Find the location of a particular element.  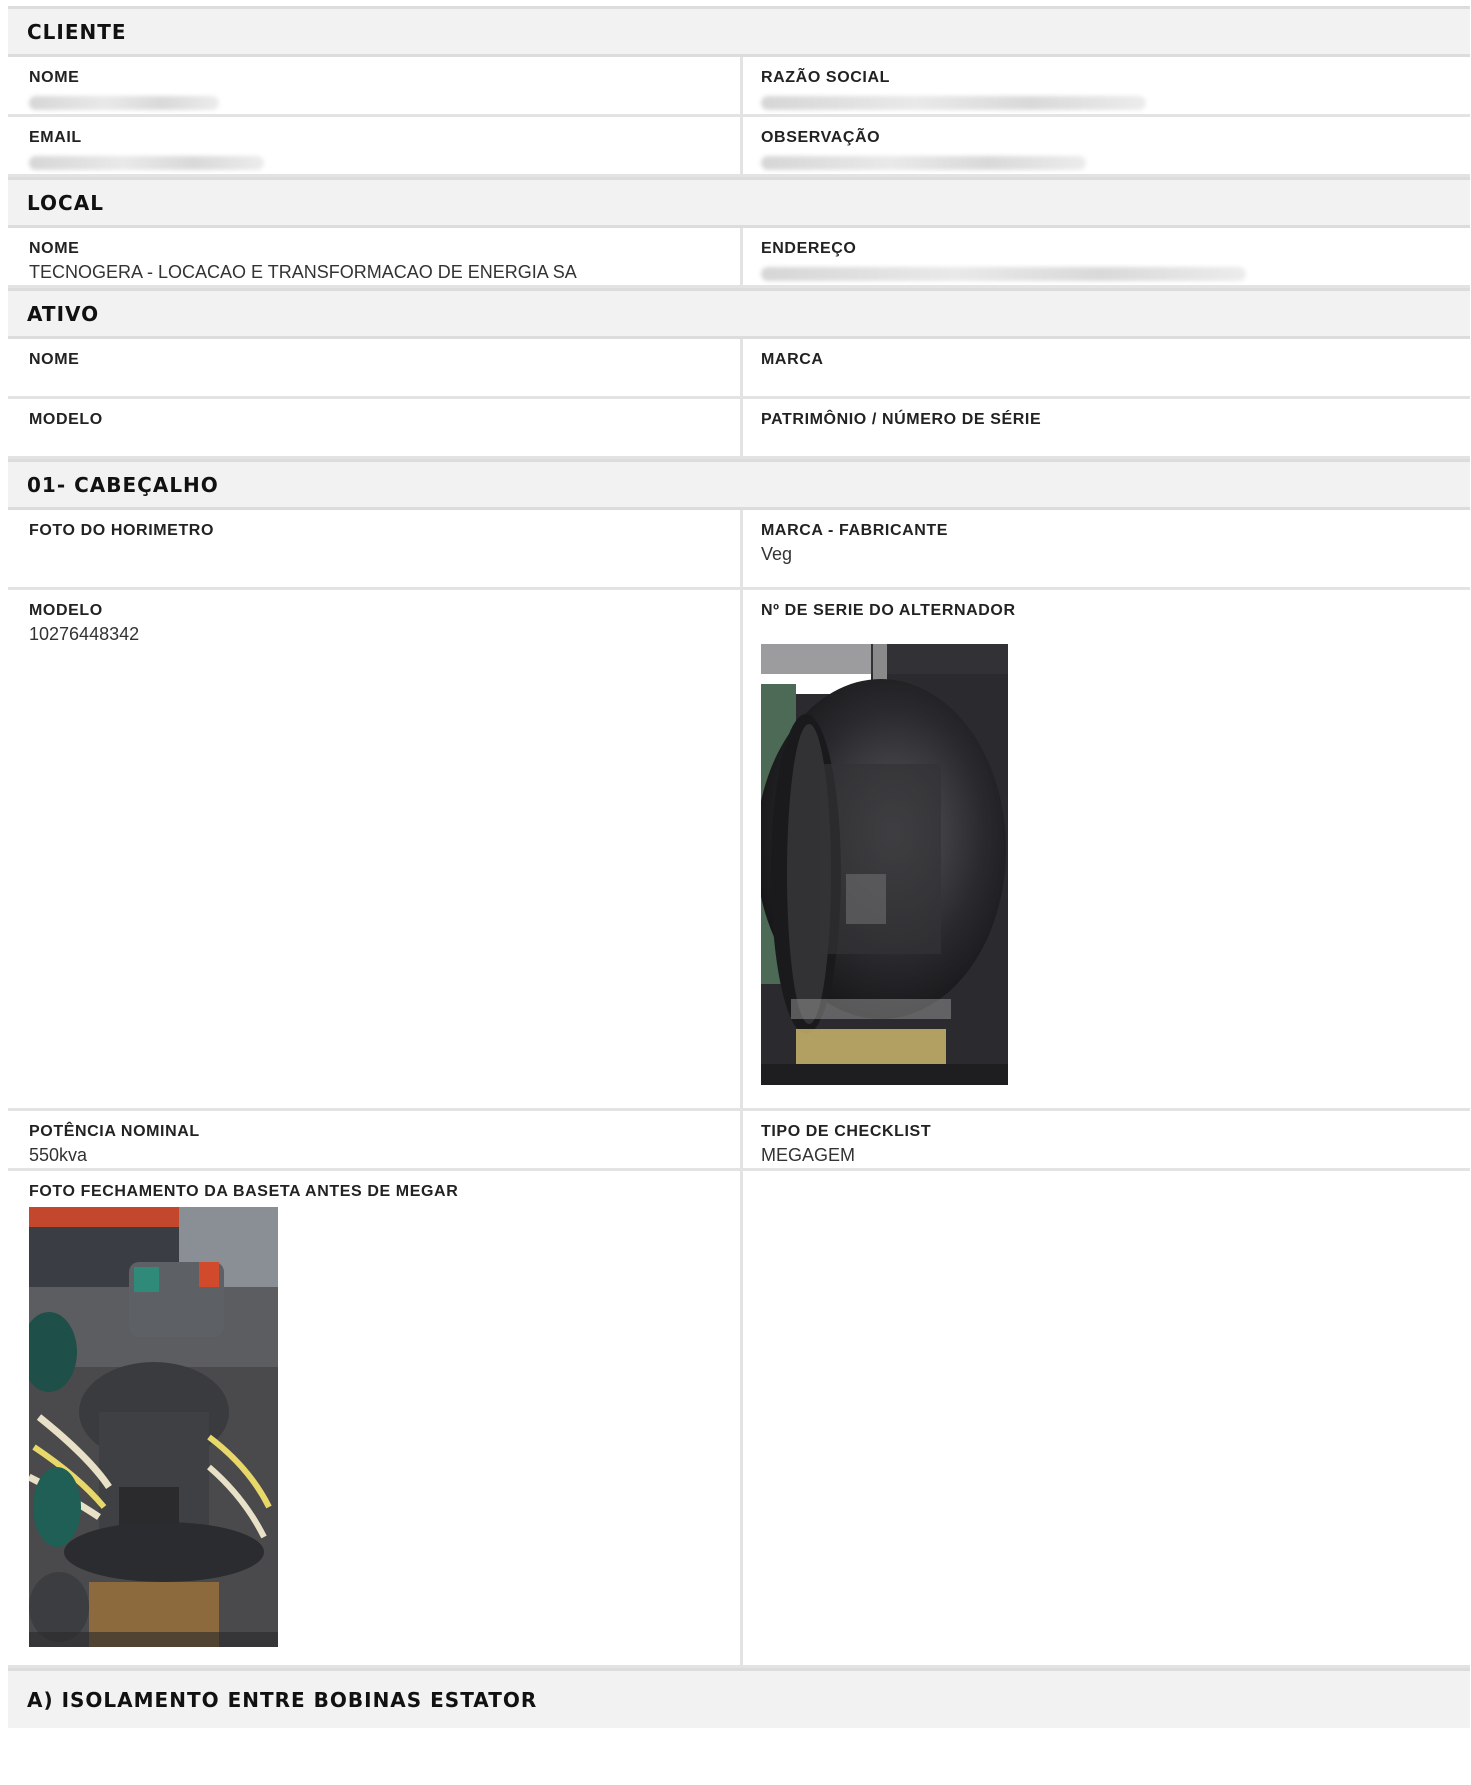

section-title: 01- CABEÇALHO is located at coordinates (123, 484).